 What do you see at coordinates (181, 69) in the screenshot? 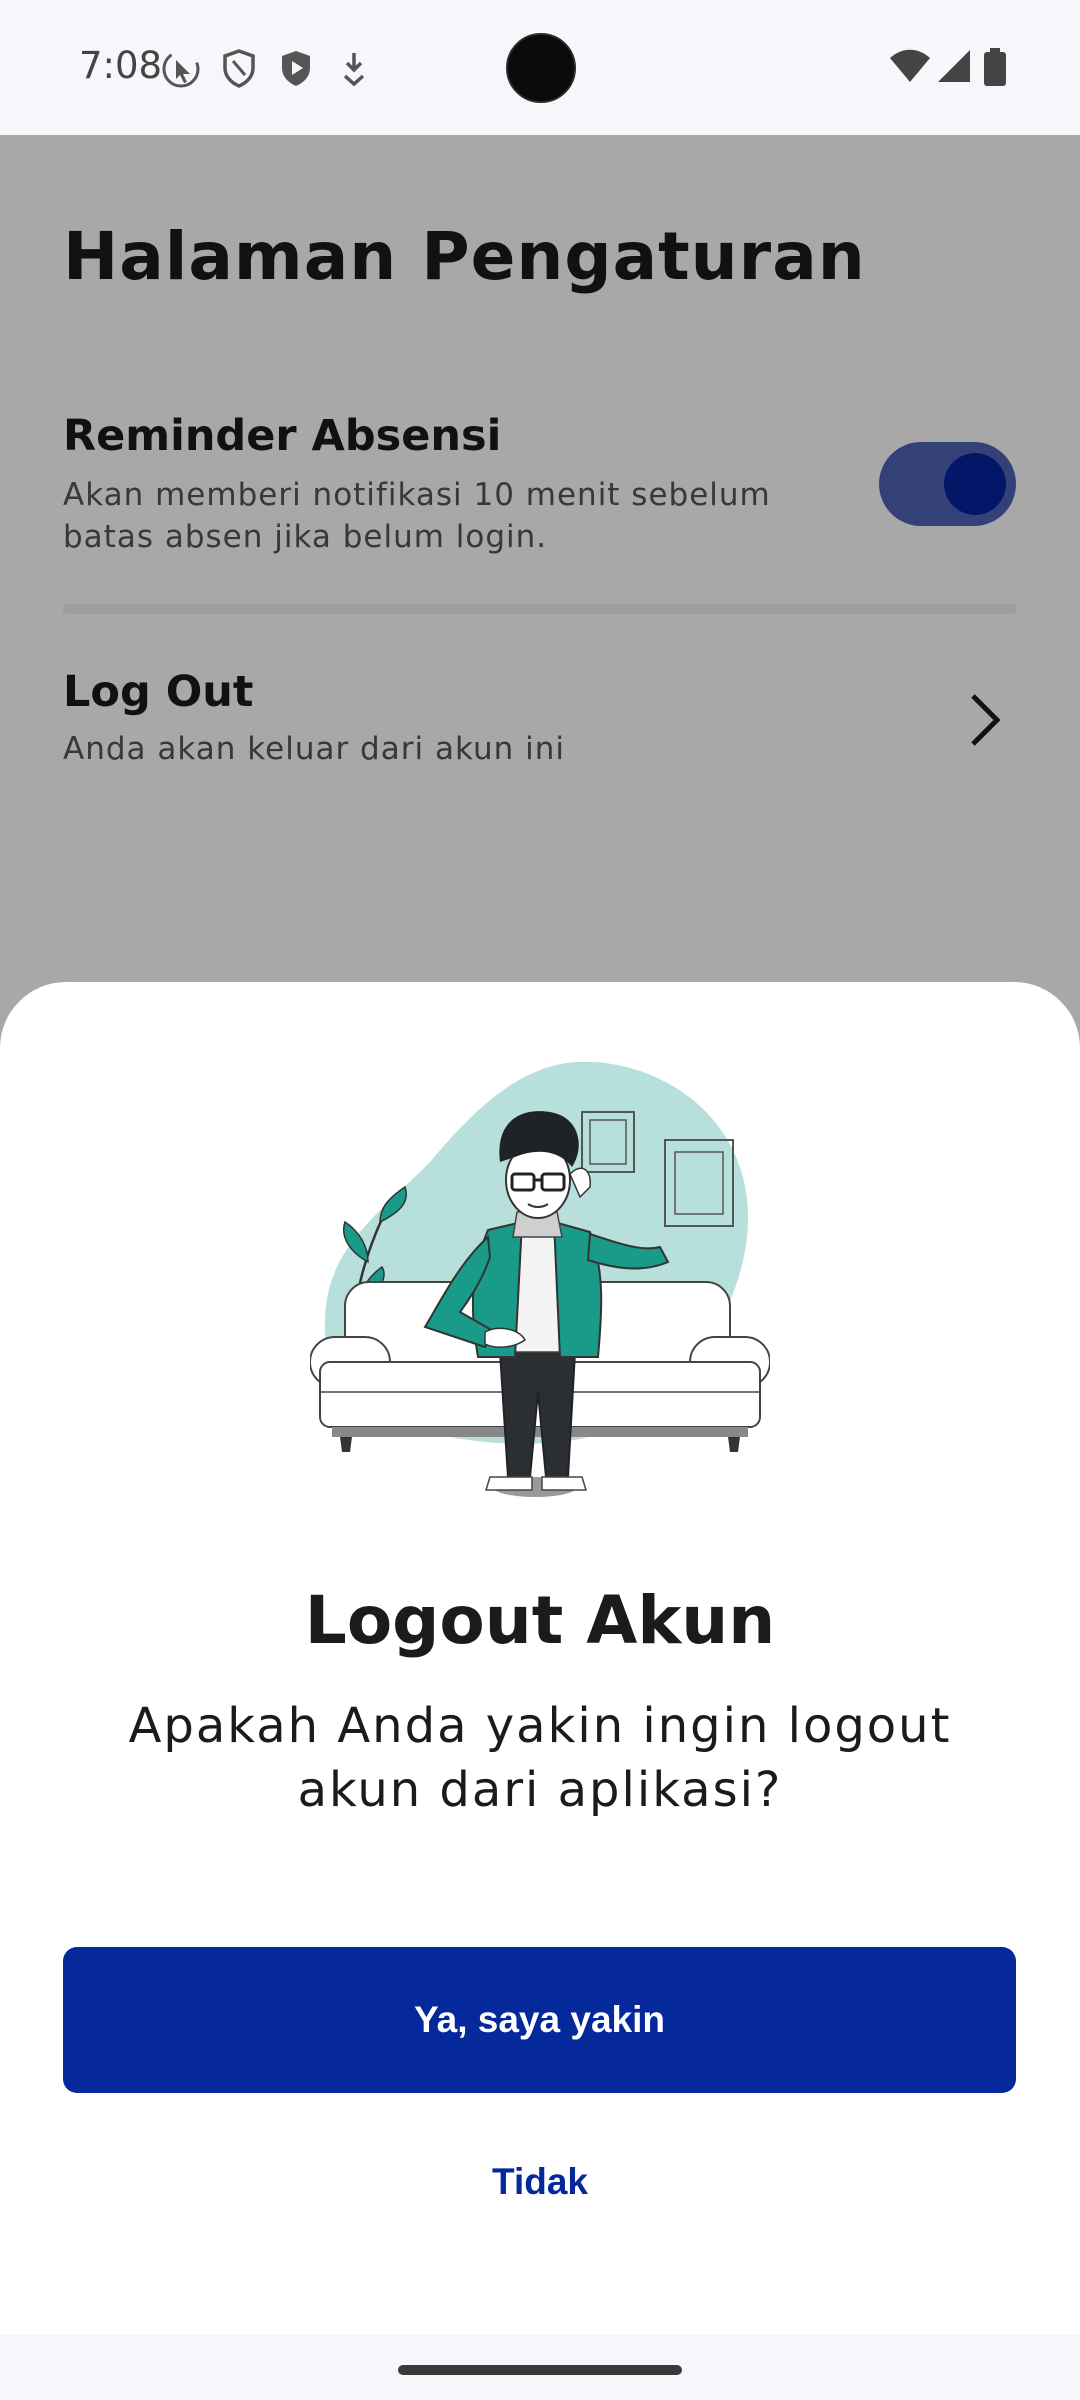
I see `pointer-icon` at bounding box center [181, 69].